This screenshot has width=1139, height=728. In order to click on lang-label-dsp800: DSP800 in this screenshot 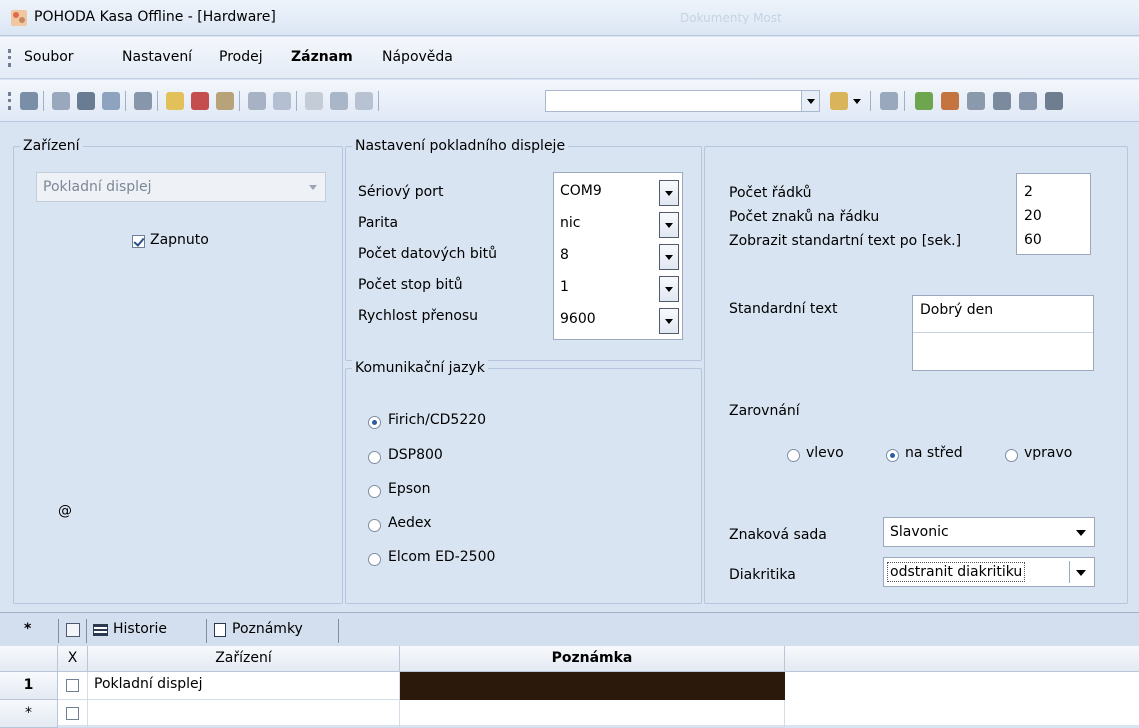, I will do `click(415, 455)`.